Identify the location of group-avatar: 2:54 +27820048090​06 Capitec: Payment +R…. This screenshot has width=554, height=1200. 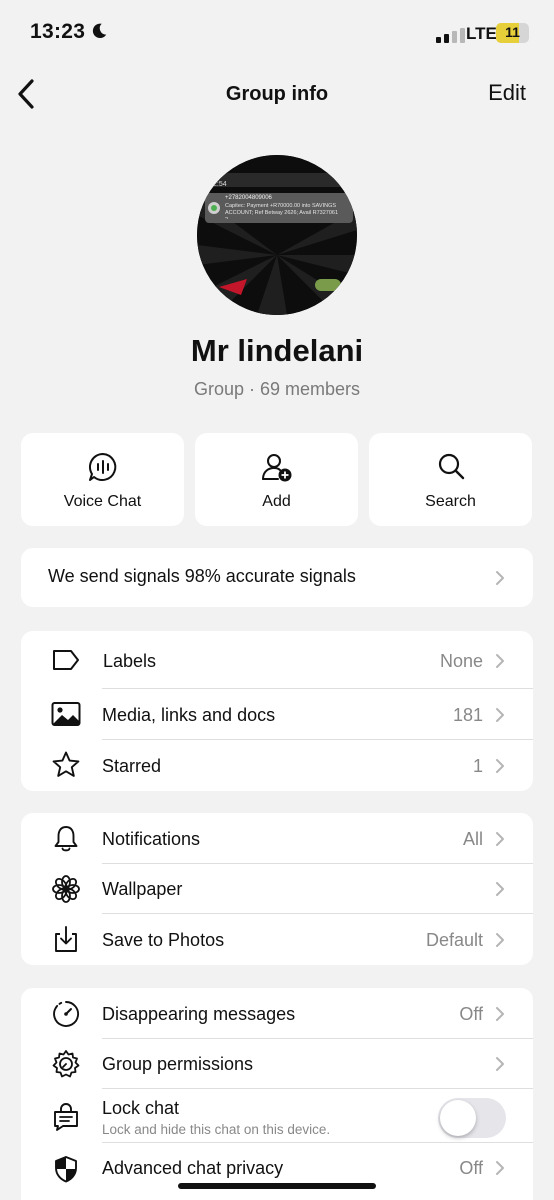
(277, 235).